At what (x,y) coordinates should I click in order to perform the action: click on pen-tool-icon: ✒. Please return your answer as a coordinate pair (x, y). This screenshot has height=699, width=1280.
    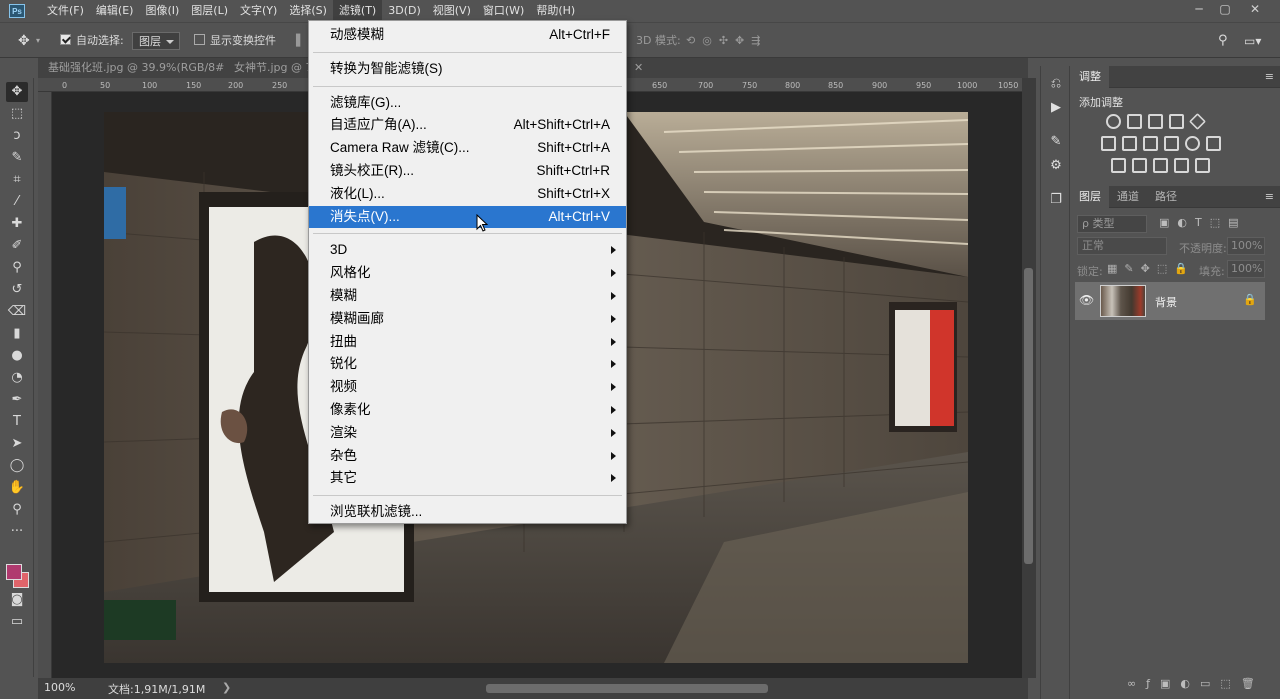
    Looking at the image, I should click on (17, 400).